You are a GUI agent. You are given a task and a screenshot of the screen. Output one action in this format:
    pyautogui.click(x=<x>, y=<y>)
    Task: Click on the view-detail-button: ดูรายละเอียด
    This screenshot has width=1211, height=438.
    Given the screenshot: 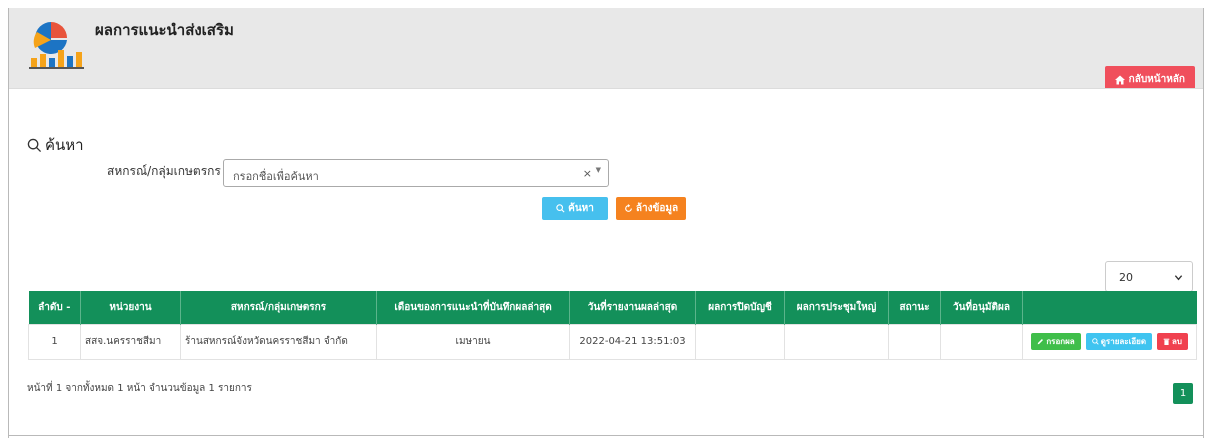 What is the action you would take?
    pyautogui.click(x=1119, y=341)
    